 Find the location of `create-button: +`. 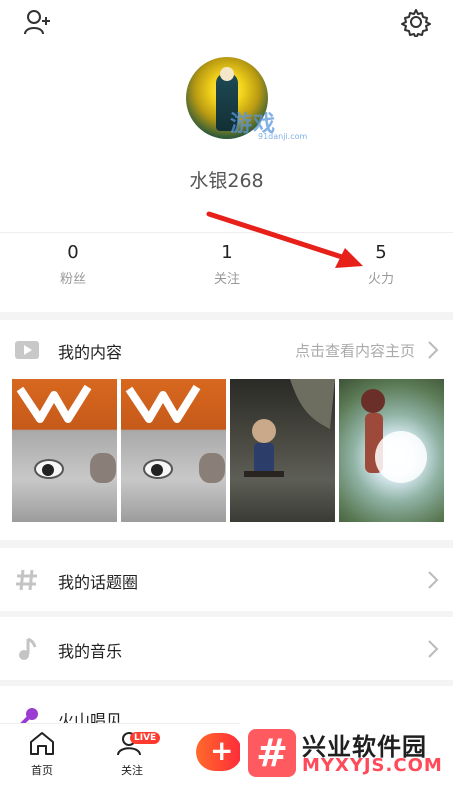

create-button: + is located at coordinates (219, 752).